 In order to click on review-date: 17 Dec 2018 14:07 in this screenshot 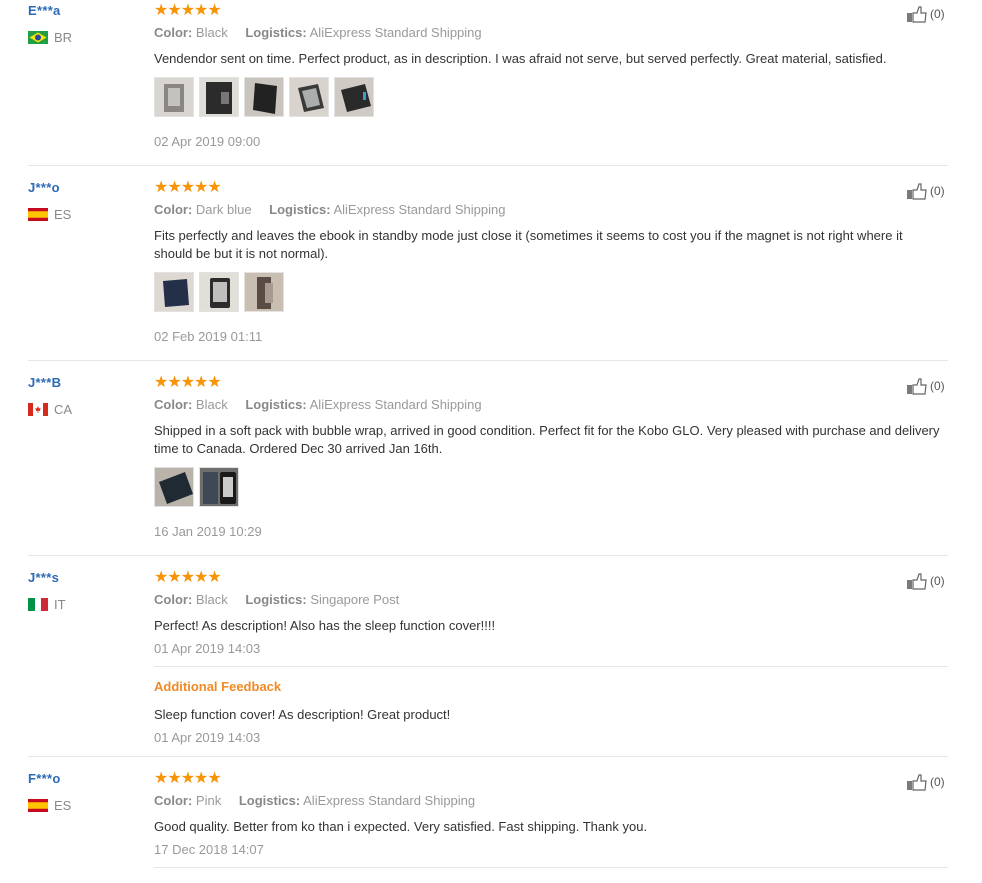, I will do `click(209, 849)`.